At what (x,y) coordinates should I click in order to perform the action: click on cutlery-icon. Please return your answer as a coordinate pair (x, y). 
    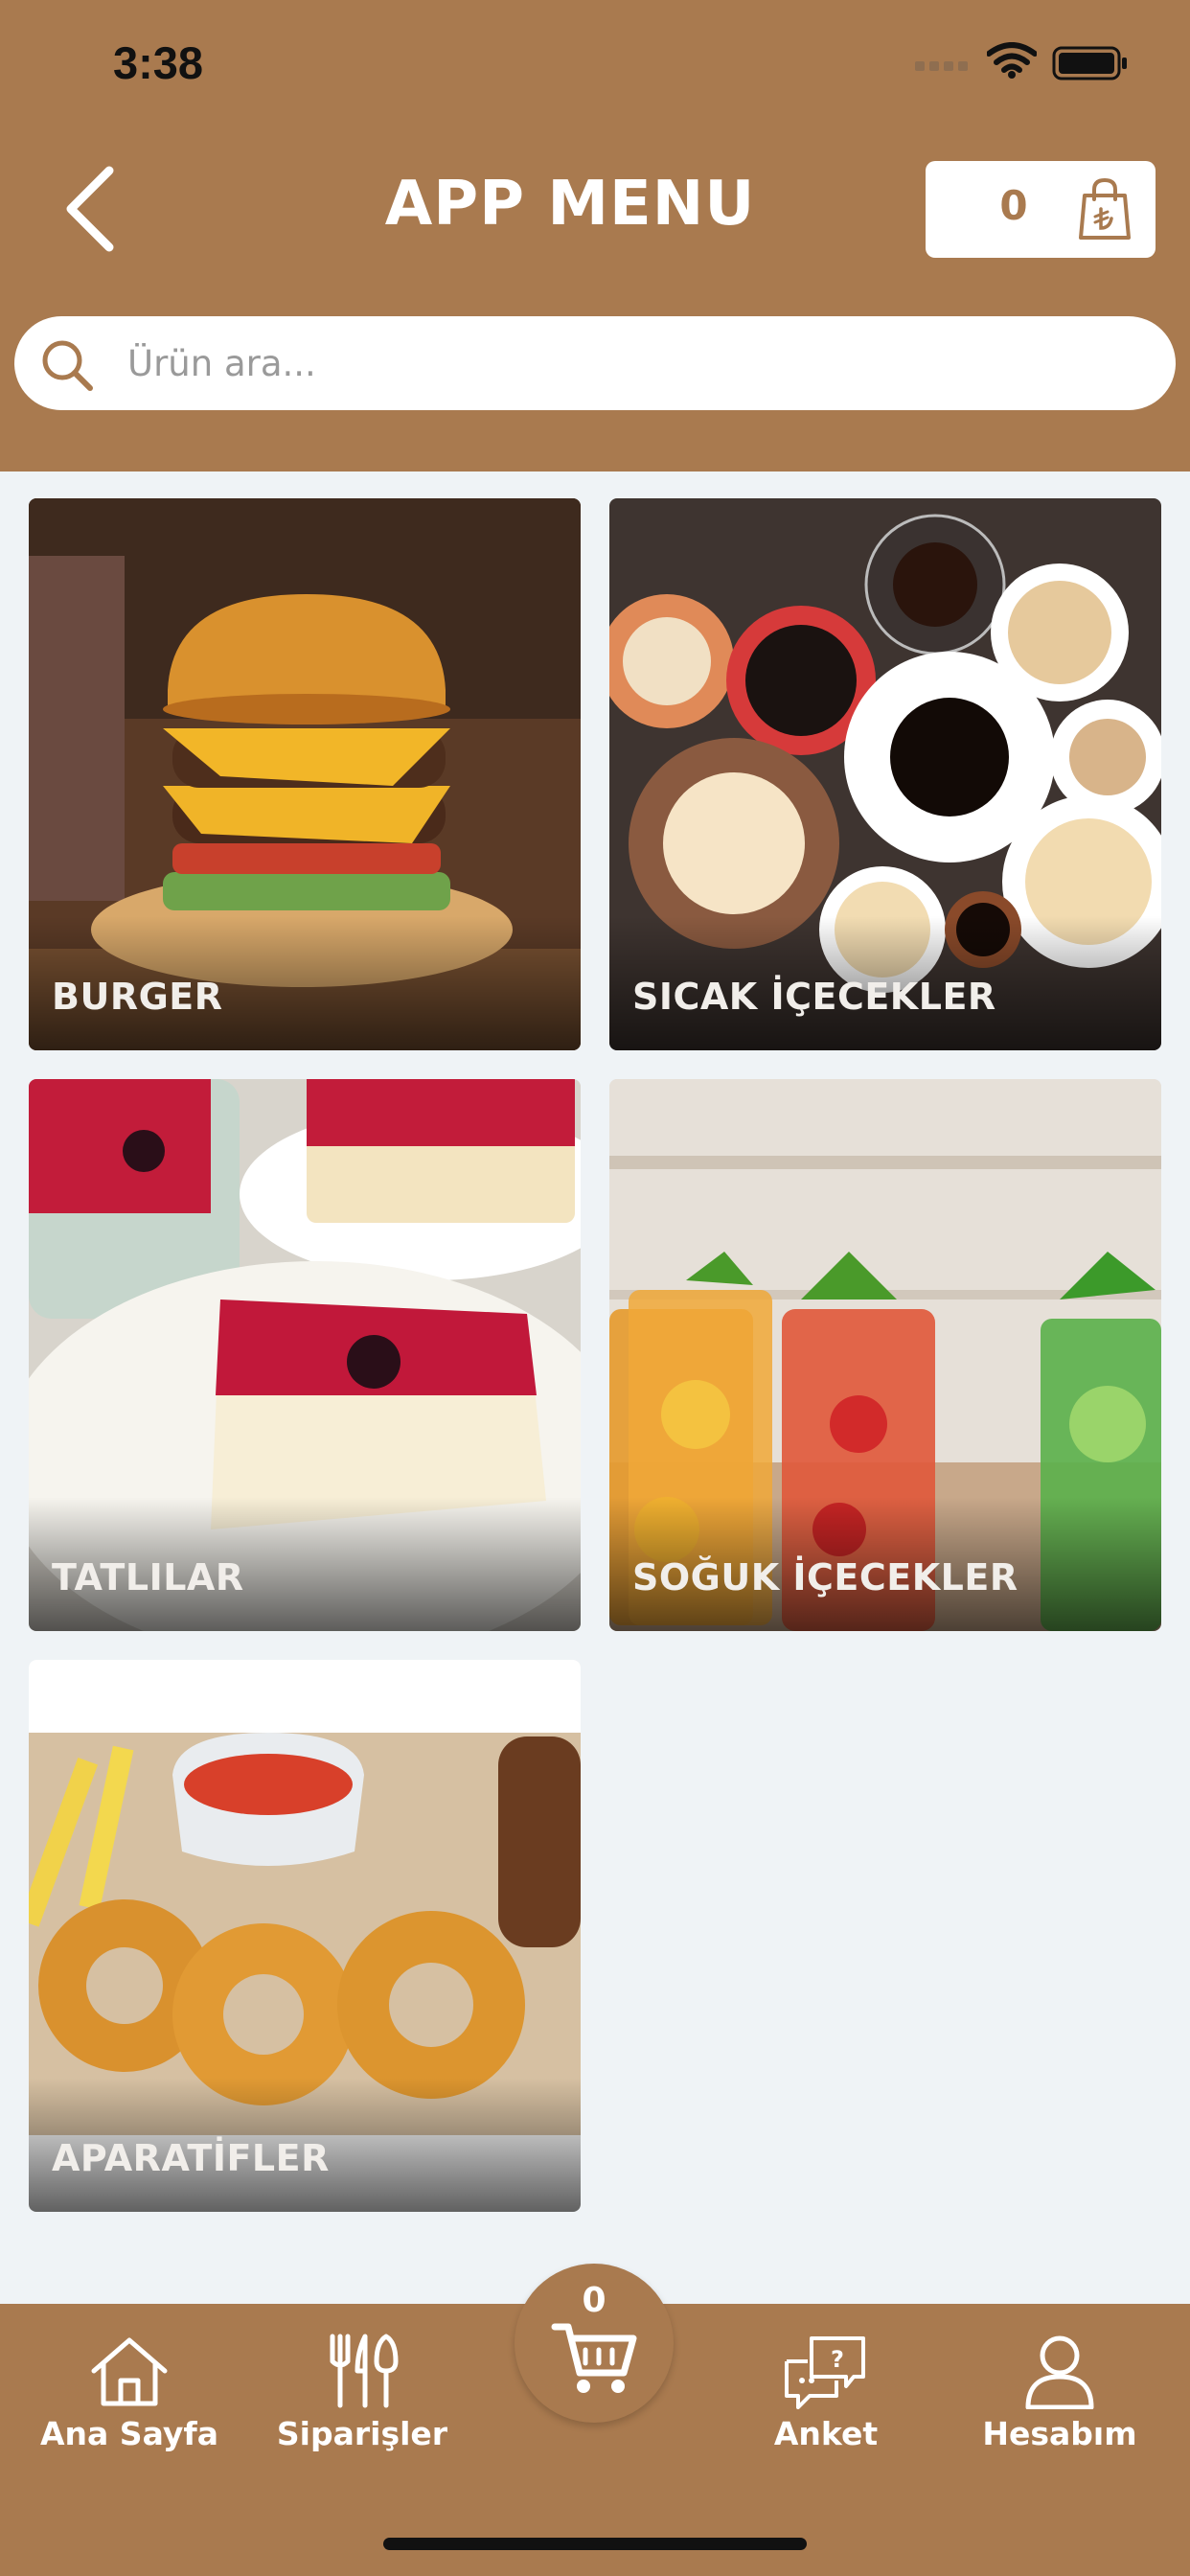
    Looking at the image, I should click on (365, 2371).